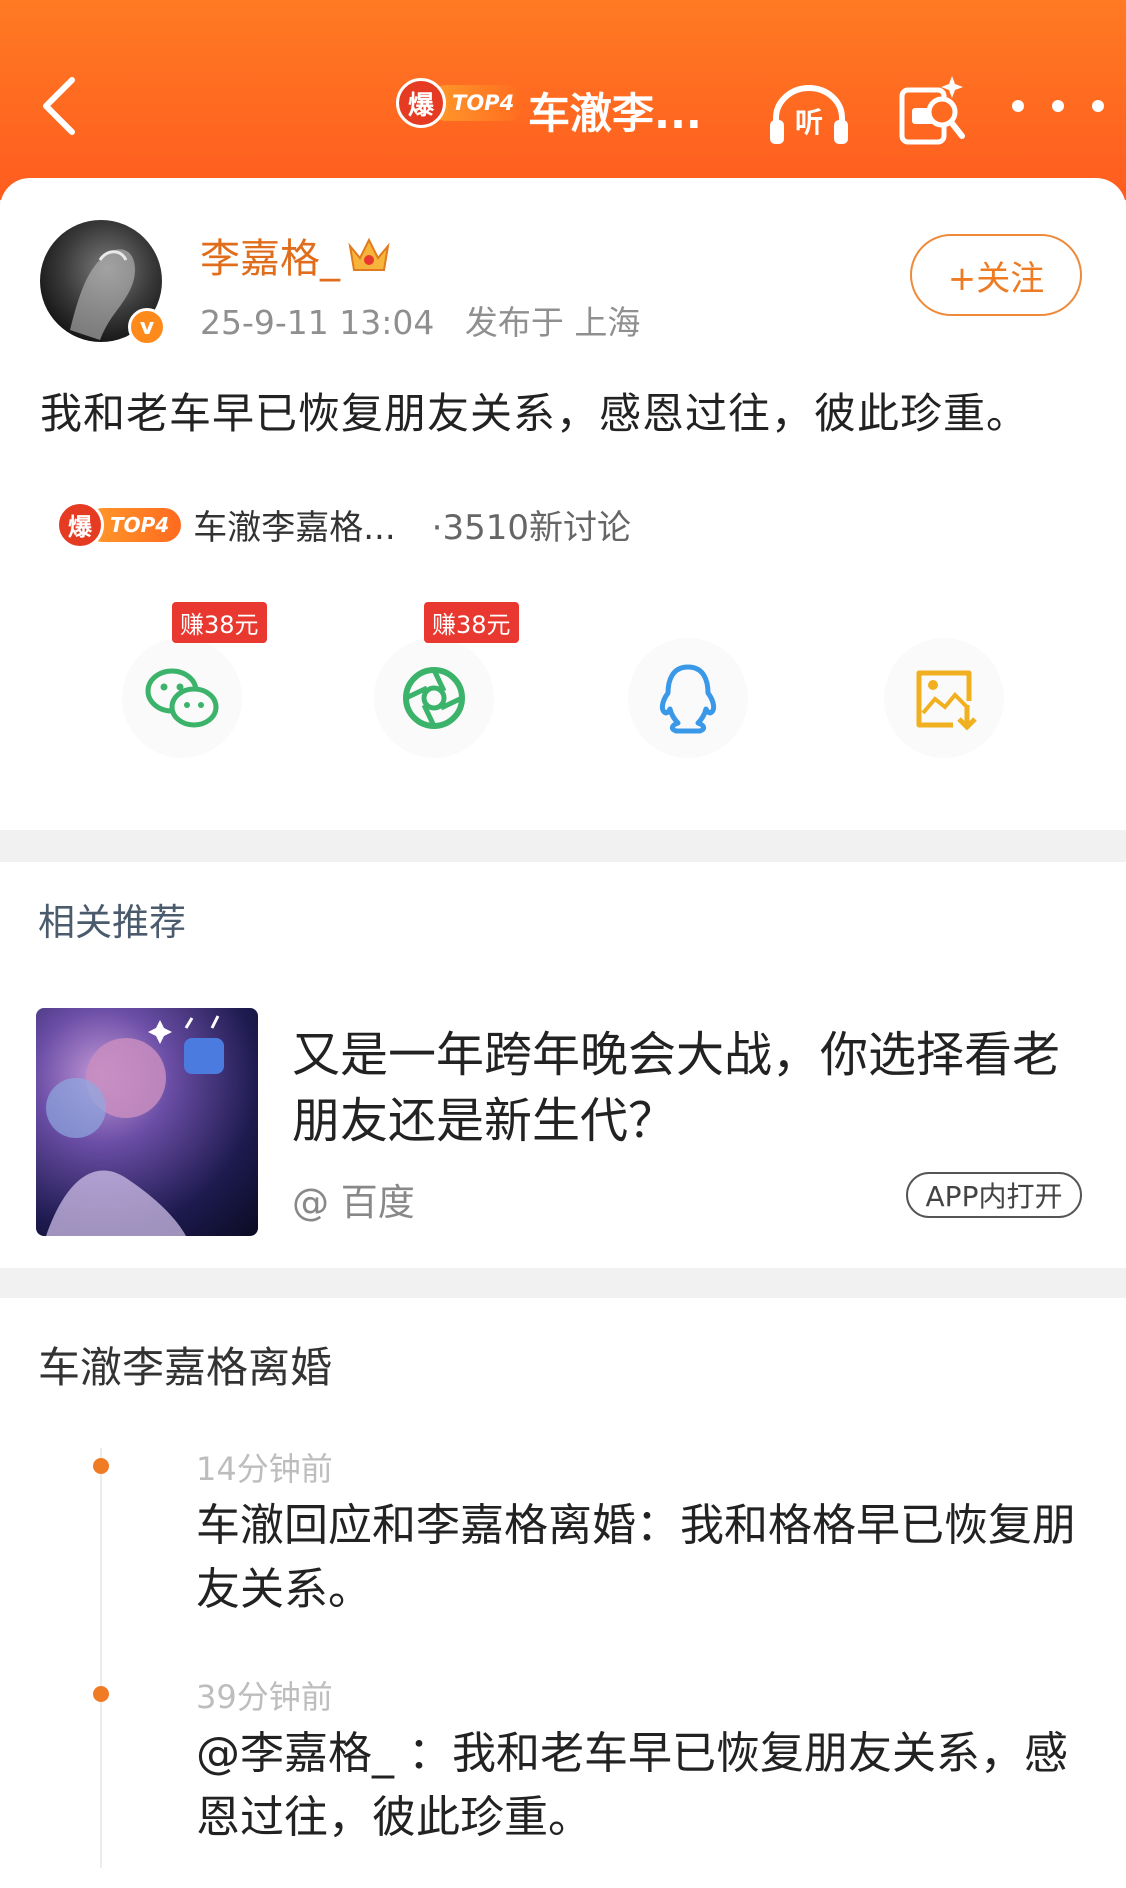 The height and width of the screenshot is (1888, 1126). I want to click on username: 李嘉格_, so click(296, 255).